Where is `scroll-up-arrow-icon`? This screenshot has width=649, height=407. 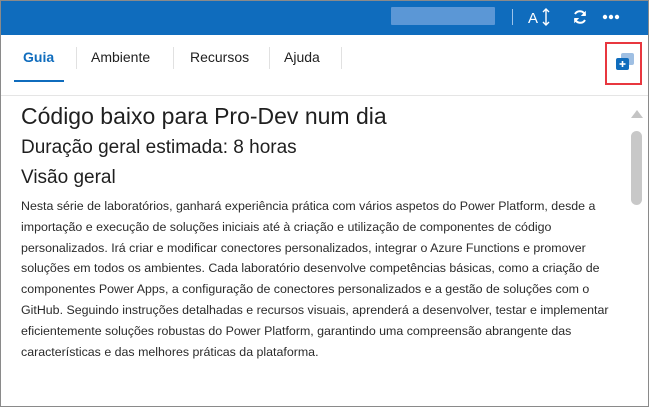 scroll-up-arrow-icon is located at coordinates (637, 114).